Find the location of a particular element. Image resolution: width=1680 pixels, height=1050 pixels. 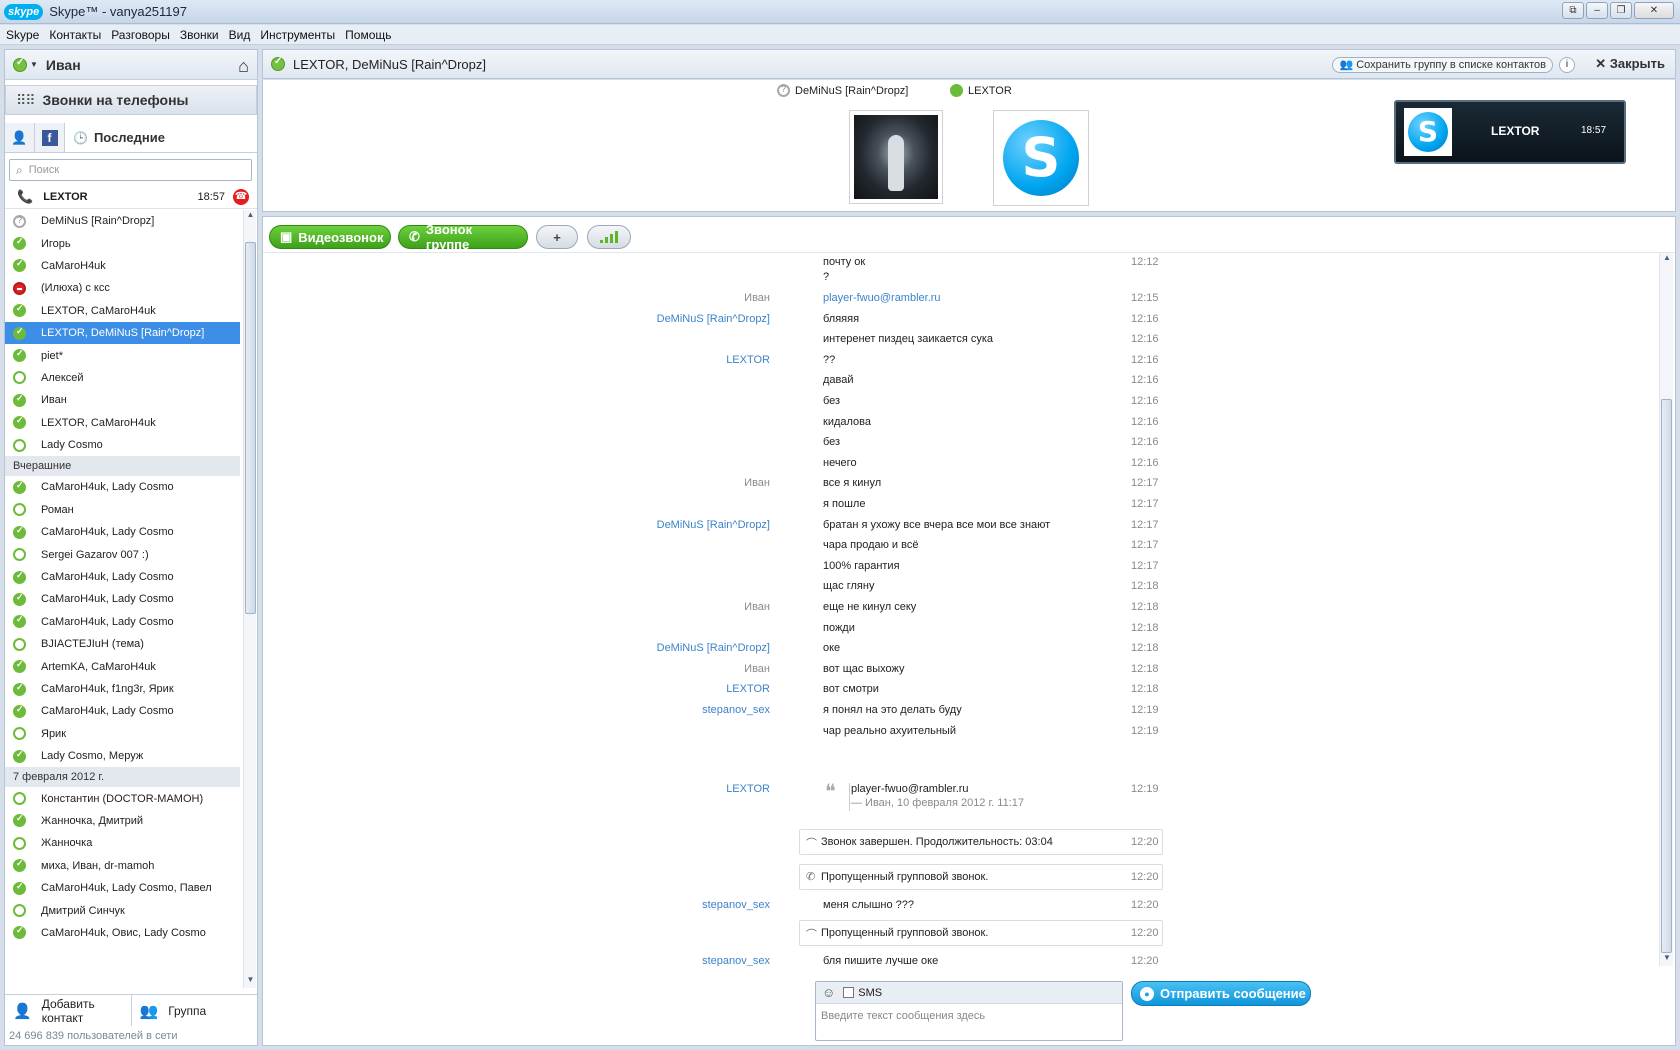

menu-skype: Skype is located at coordinates (22, 35).